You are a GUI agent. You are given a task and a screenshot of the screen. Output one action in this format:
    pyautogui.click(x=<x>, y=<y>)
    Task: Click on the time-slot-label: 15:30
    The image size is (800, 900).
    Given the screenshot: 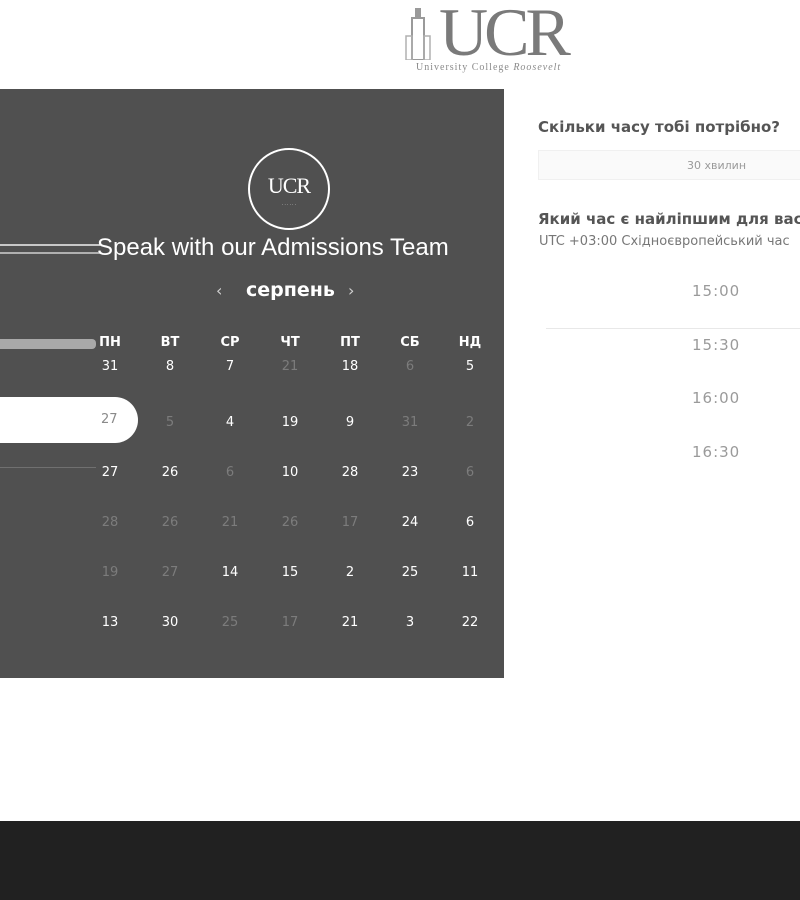 What is the action you would take?
    pyautogui.click(x=716, y=345)
    